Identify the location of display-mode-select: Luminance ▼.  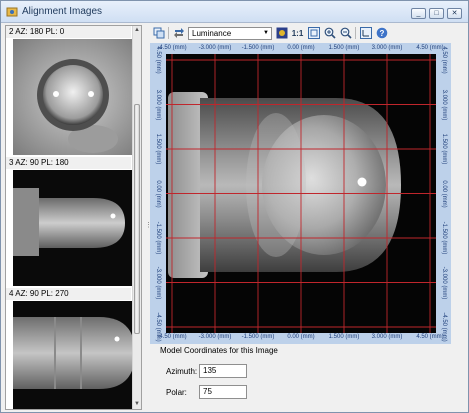
(230, 33).